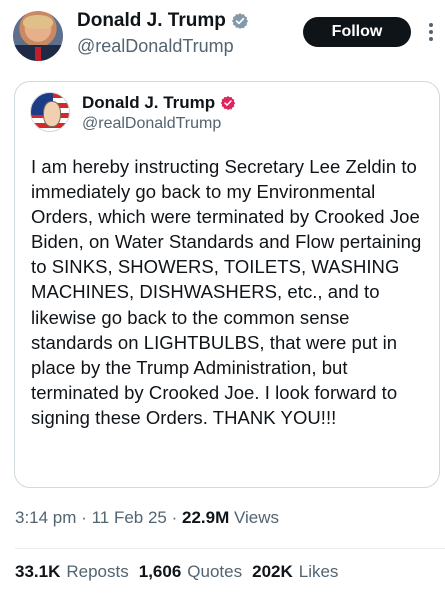  What do you see at coordinates (151, 124) in the screenshot?
I see `quoted-author-handle: @realDonaldTrump` at bounding box center [151, 124].